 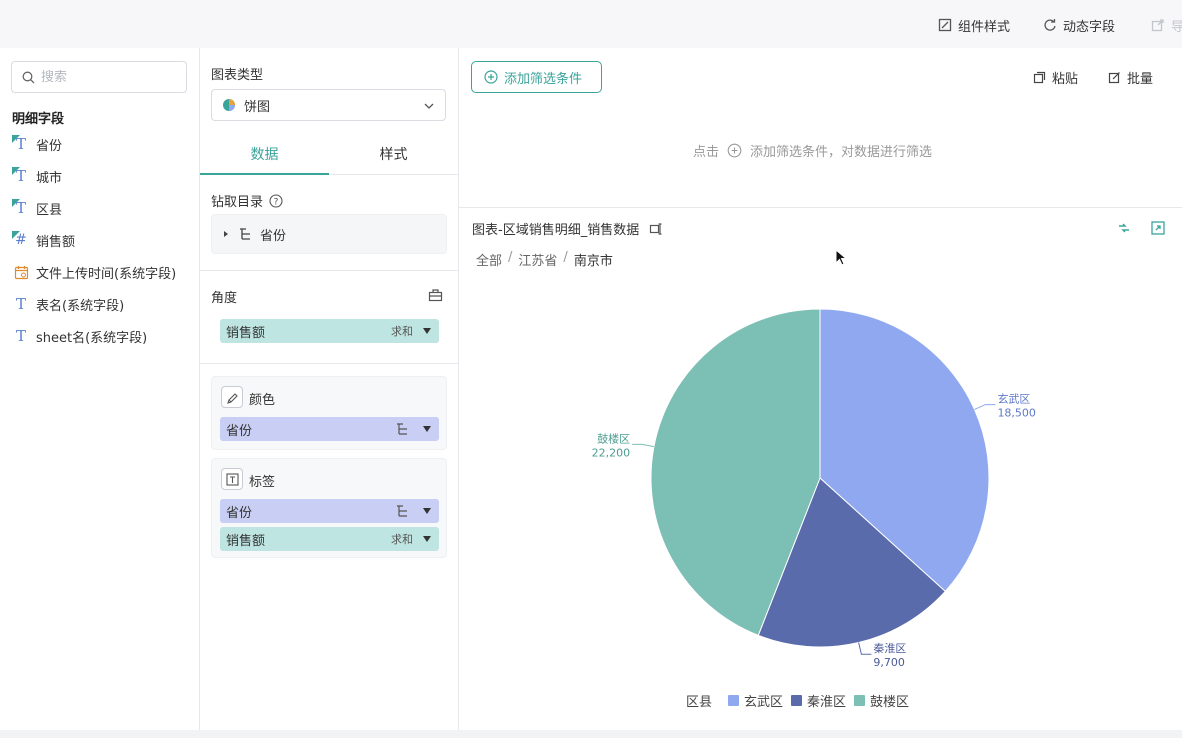 I want to click on paste-button: 粘贴, so click(x=1055, y=77).